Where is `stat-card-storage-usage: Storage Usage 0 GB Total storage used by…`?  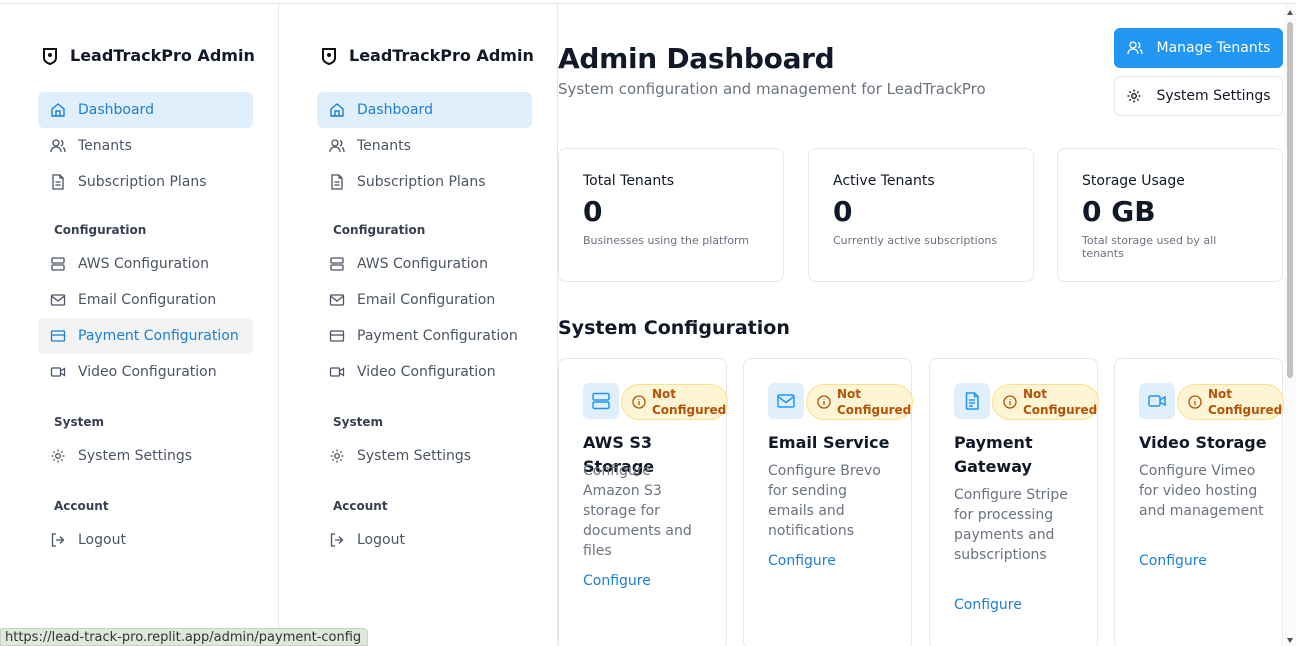 stat-card-storage-usage: Storage Usage 0 GB Total storage used by… is located at coordinates (1170, 215).